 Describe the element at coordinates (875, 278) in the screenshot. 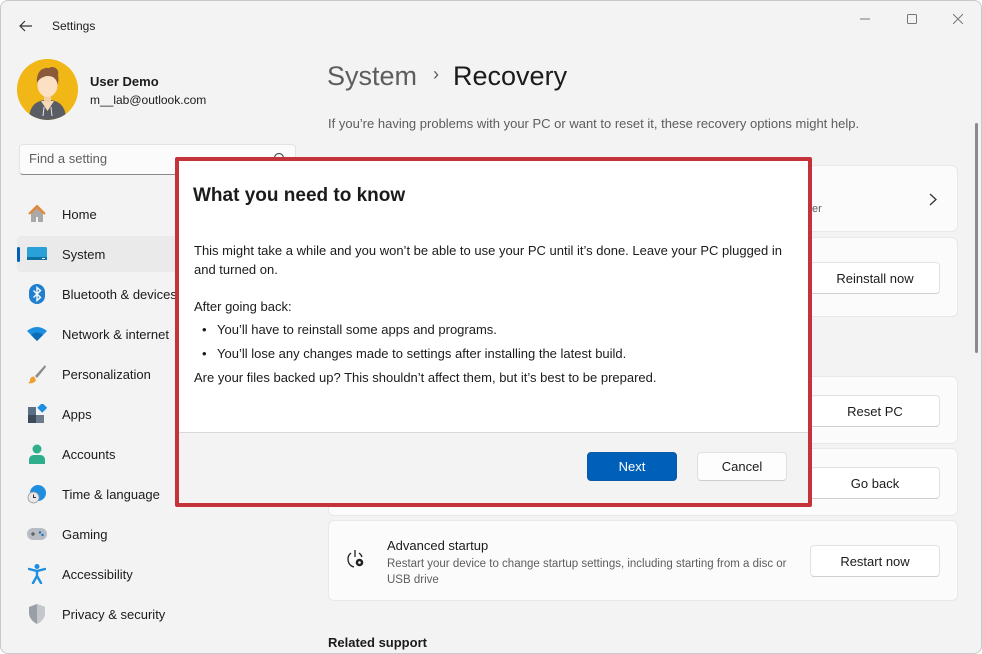

I see `reinstall-now-button: Reinstall now` at that location.